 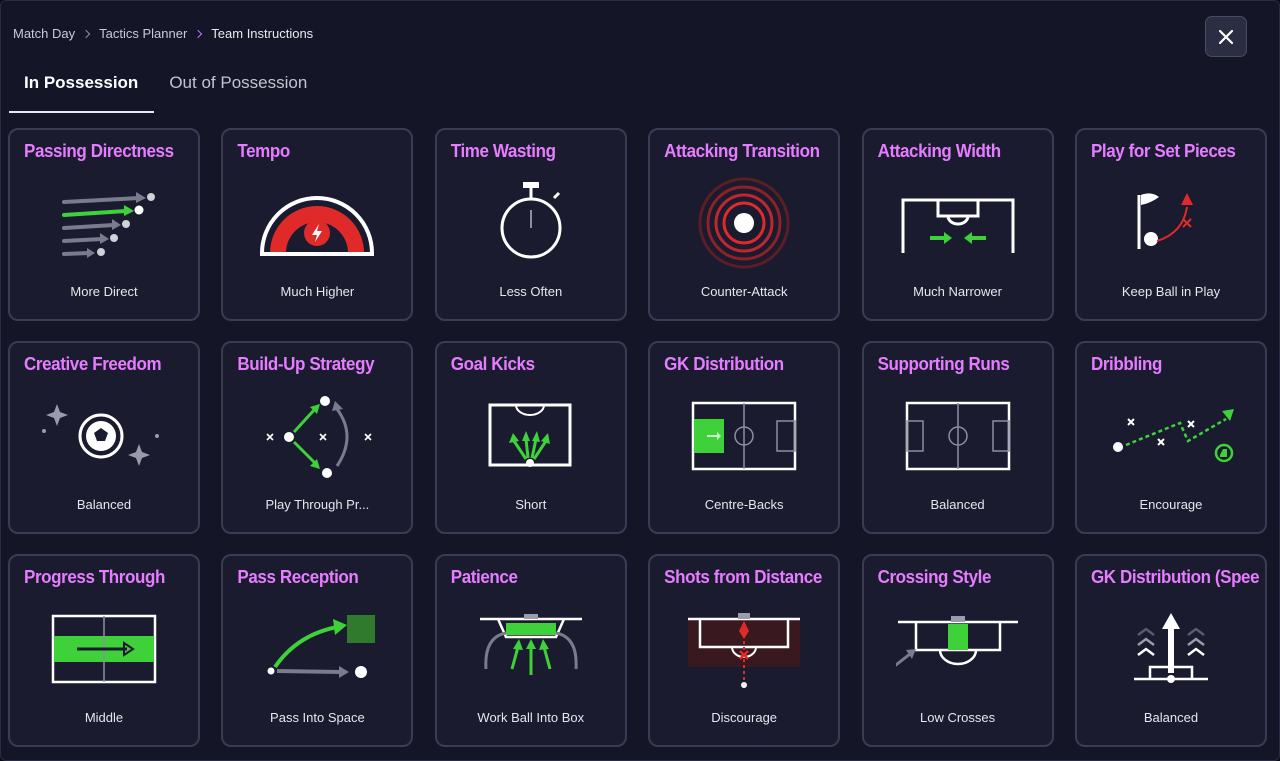 I want to click on attacking-width-pitch-icon, so click(x=958, y=225).